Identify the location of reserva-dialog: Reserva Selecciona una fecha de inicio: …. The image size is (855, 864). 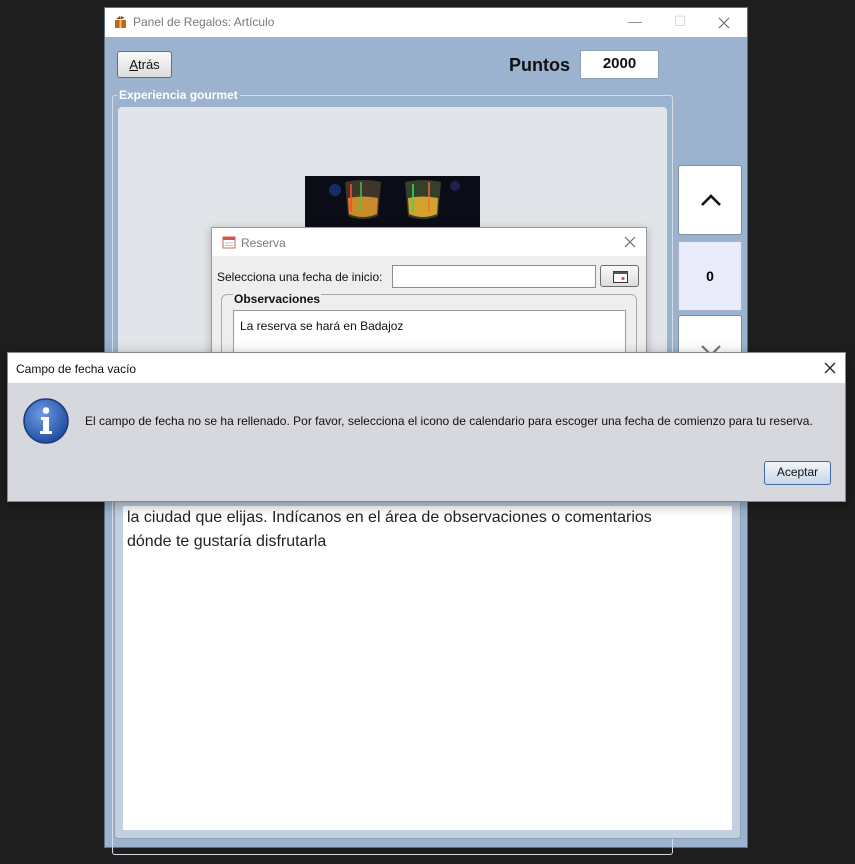
(429, 295).